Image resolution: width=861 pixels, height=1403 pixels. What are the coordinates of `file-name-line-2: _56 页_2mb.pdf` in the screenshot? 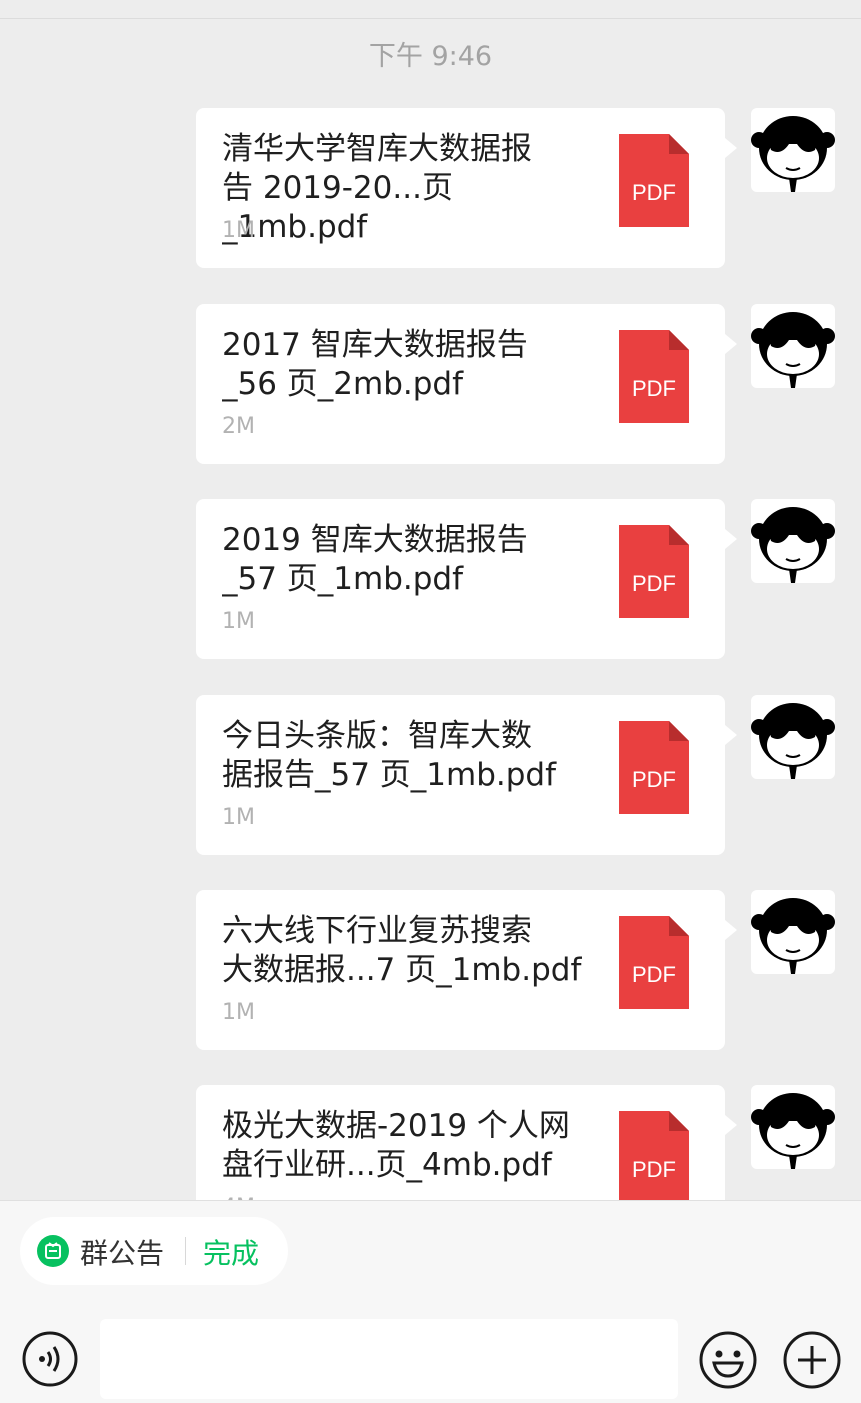 It's located at (343, 384).